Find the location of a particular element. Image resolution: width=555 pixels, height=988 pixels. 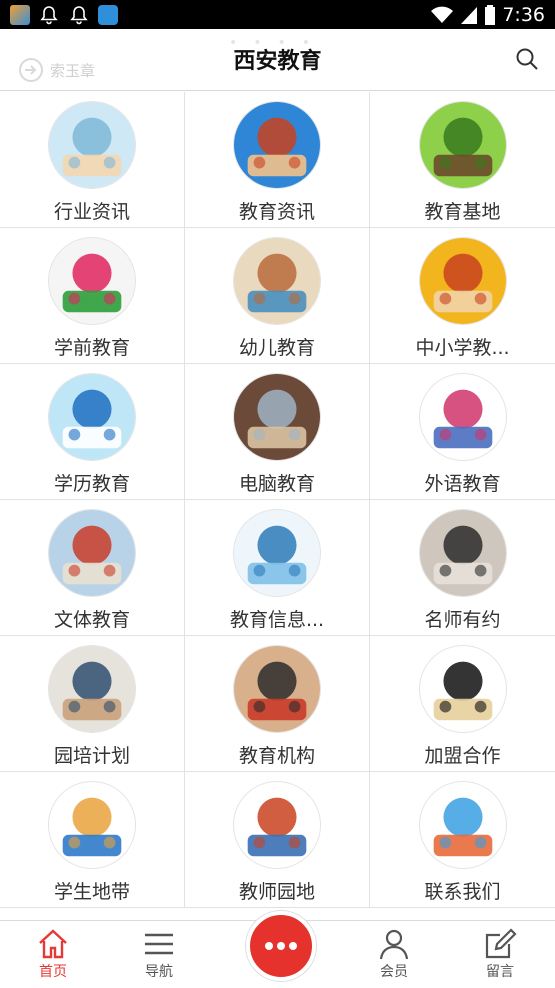

grid-item: 联系我们 is located at coordinates (462, 840).